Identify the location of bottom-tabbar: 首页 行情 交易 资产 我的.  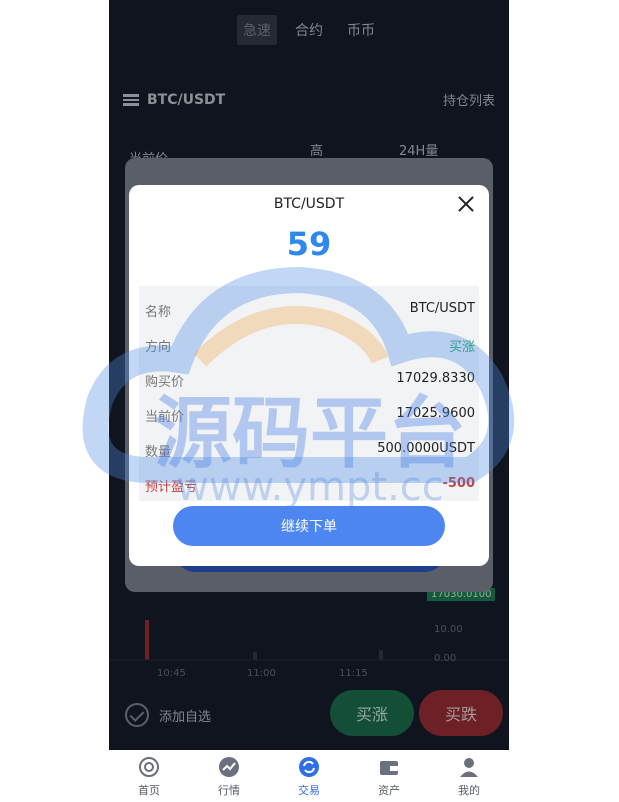
(309, 776).